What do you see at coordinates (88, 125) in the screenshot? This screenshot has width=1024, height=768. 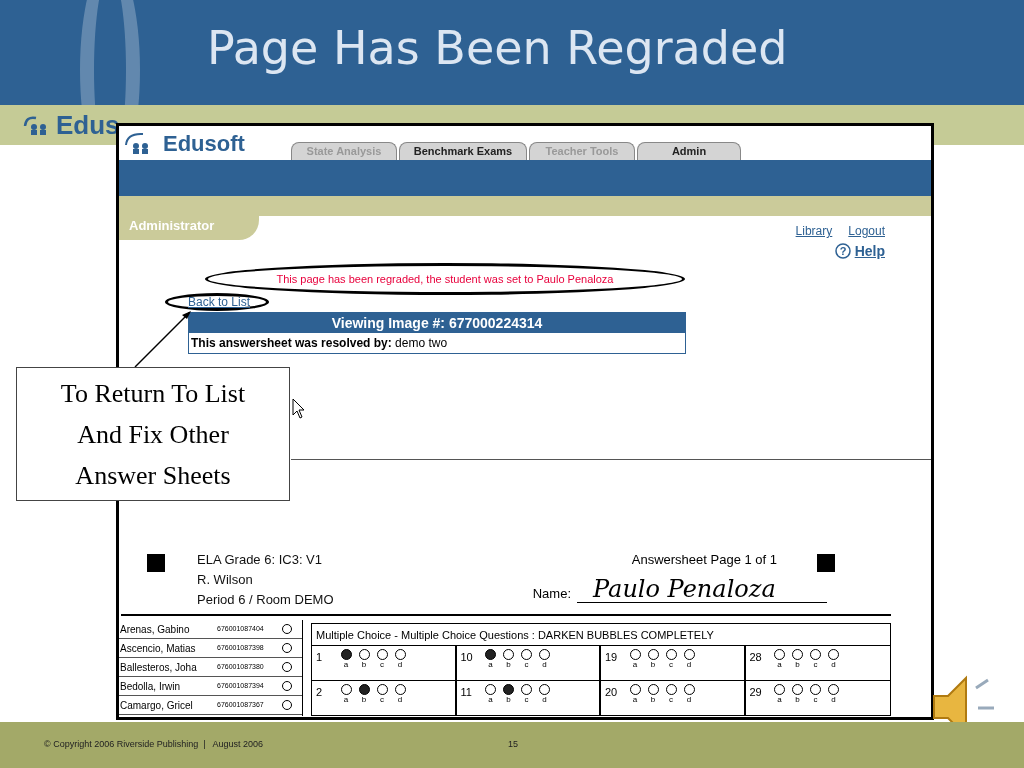 I see `slide-logo: Edus` at bounding box center [88, 125].